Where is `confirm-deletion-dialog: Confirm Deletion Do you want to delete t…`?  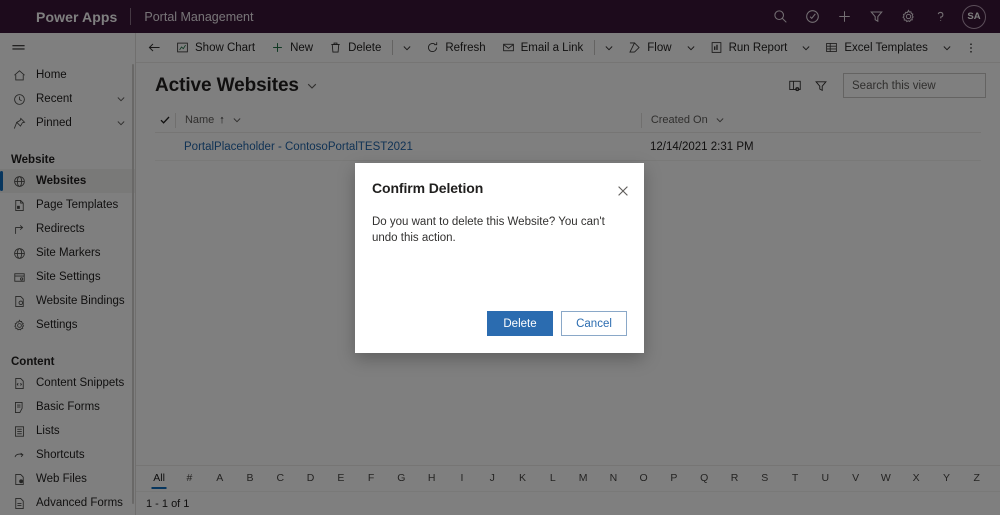
confirm-deletion-dialog: Confirm Deletion Do you want to delete t… is located at coordinates (499, 258).